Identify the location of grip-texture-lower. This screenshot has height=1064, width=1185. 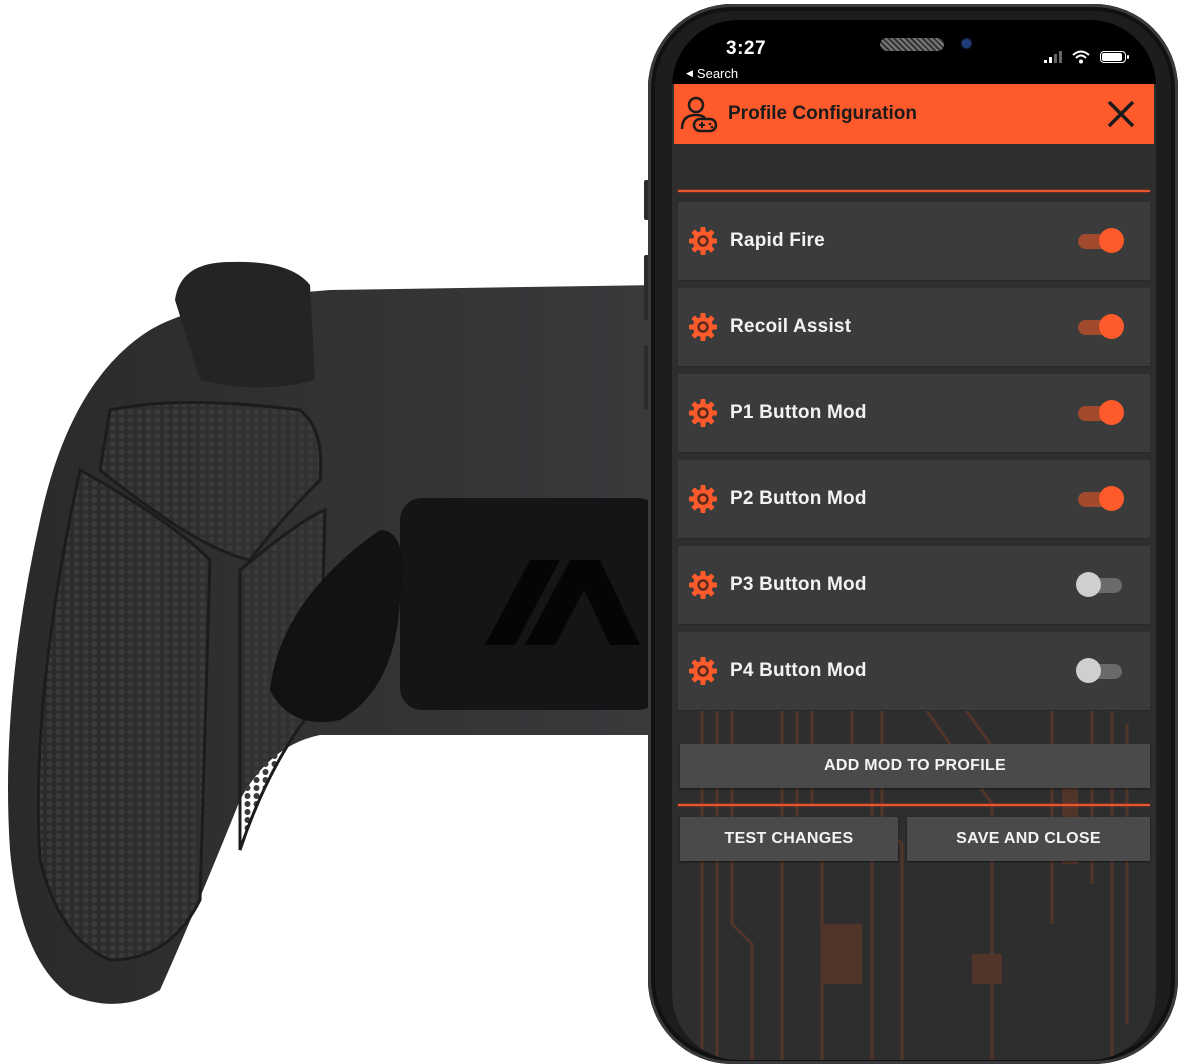
(124, 714).